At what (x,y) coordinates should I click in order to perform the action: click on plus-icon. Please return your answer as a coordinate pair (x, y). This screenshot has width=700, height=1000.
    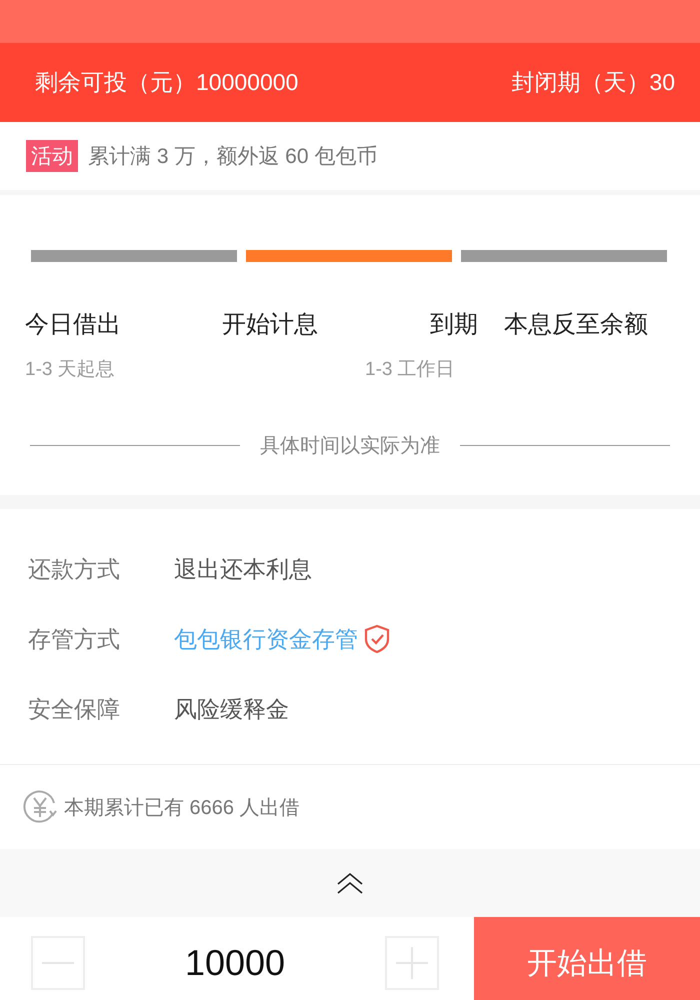
    Looking at the image, I should click on (412, 963).